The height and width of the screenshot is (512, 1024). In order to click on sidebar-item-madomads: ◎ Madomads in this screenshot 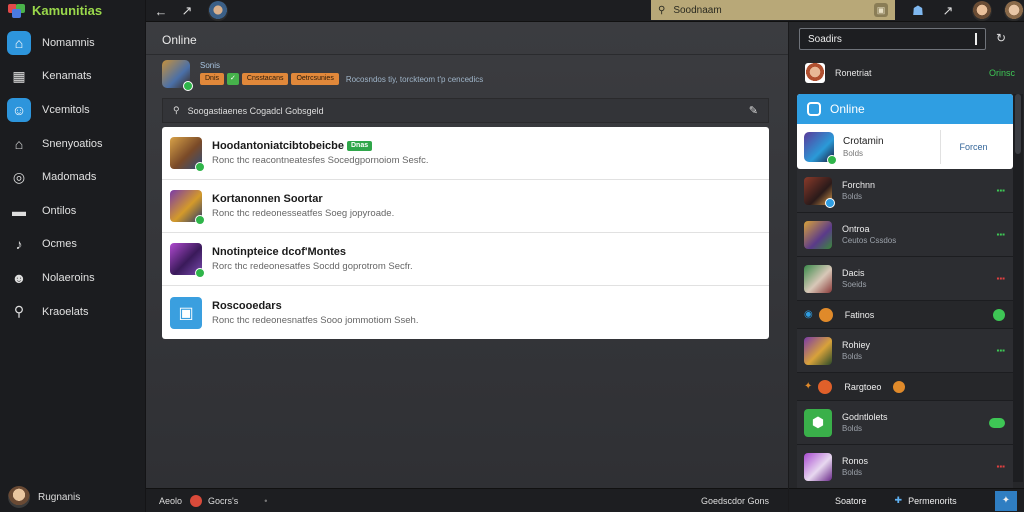, I will do `click(73, 177)`.